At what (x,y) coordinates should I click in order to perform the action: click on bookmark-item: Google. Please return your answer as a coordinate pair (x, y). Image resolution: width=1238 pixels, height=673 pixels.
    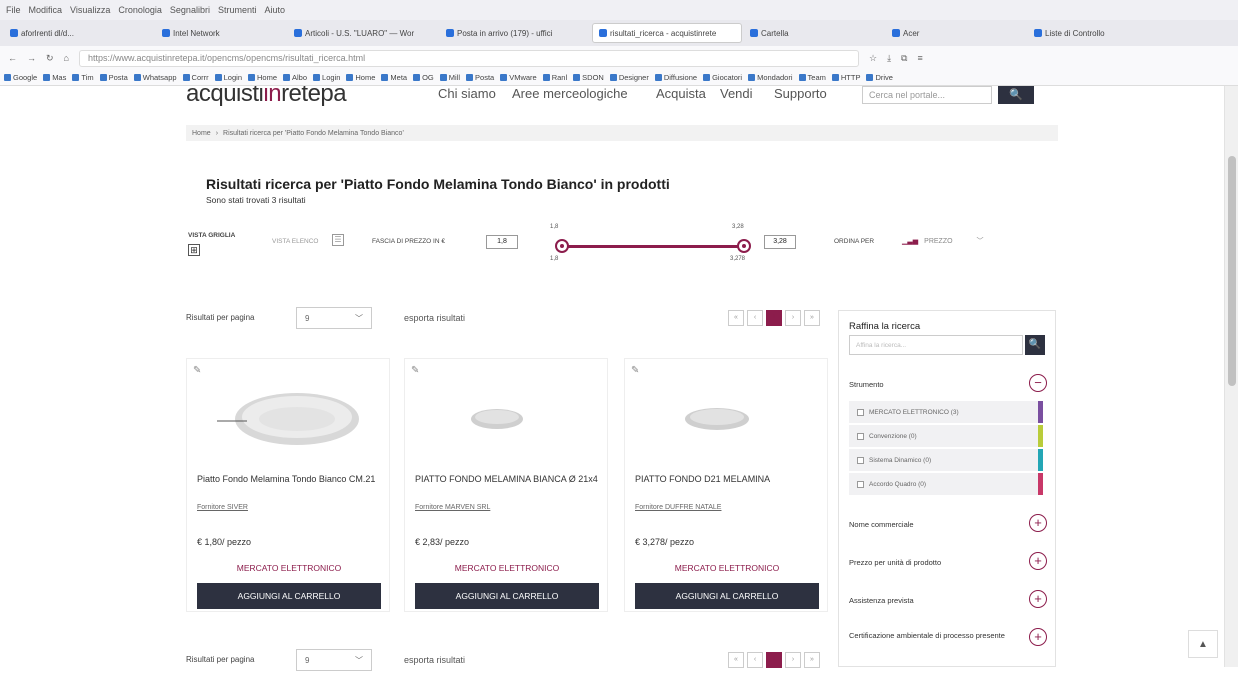
    Looking at the image, I should click on (20, 77).